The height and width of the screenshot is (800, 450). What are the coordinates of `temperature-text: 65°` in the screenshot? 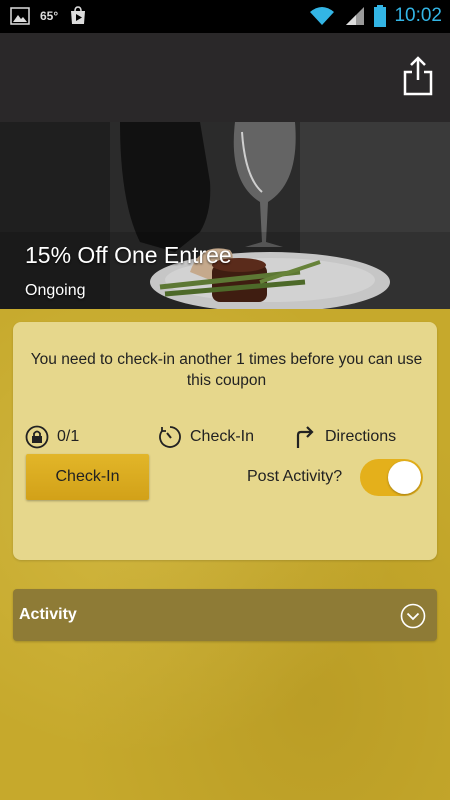 It's located at (49, 16).